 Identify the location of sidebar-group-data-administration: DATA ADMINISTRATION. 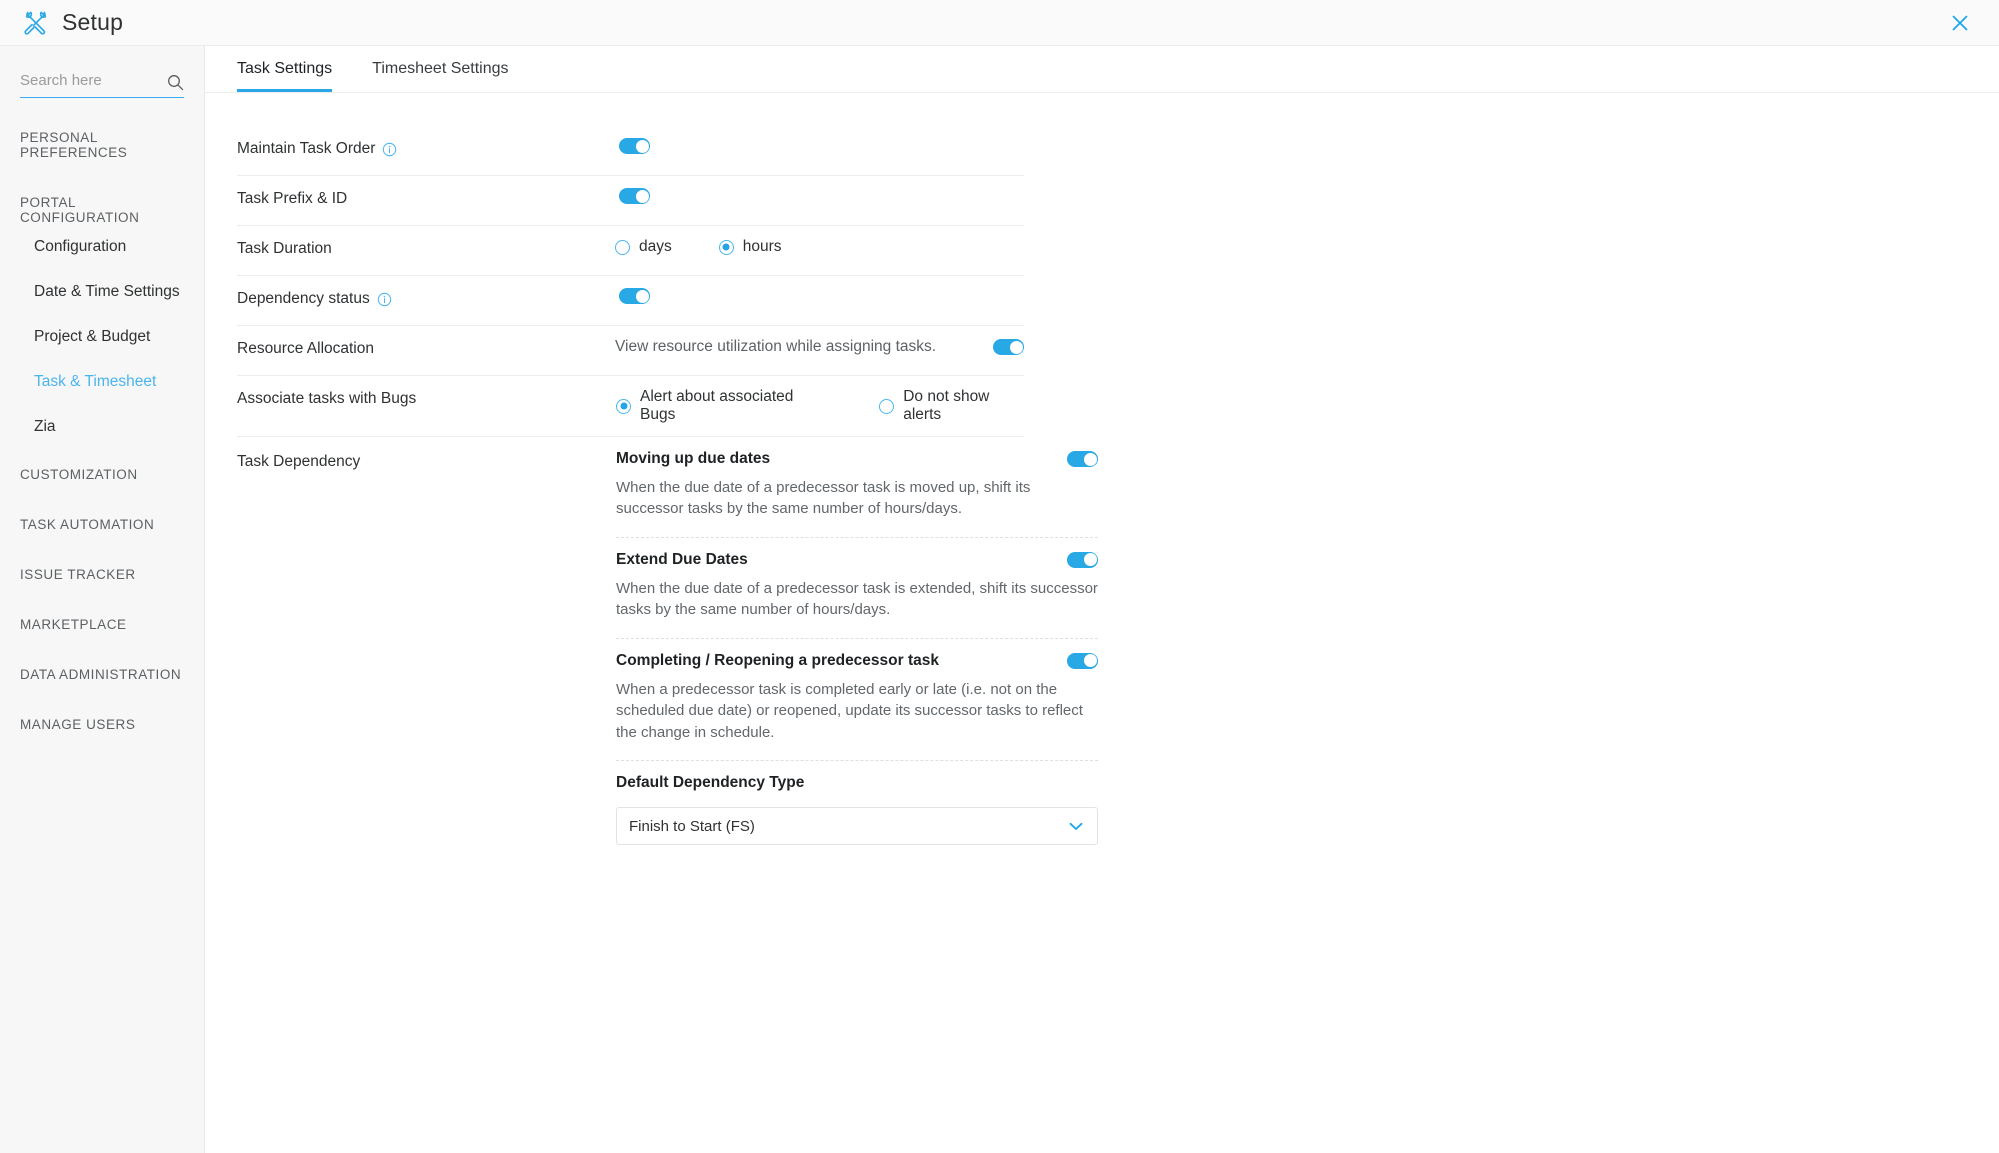
(102, 674).